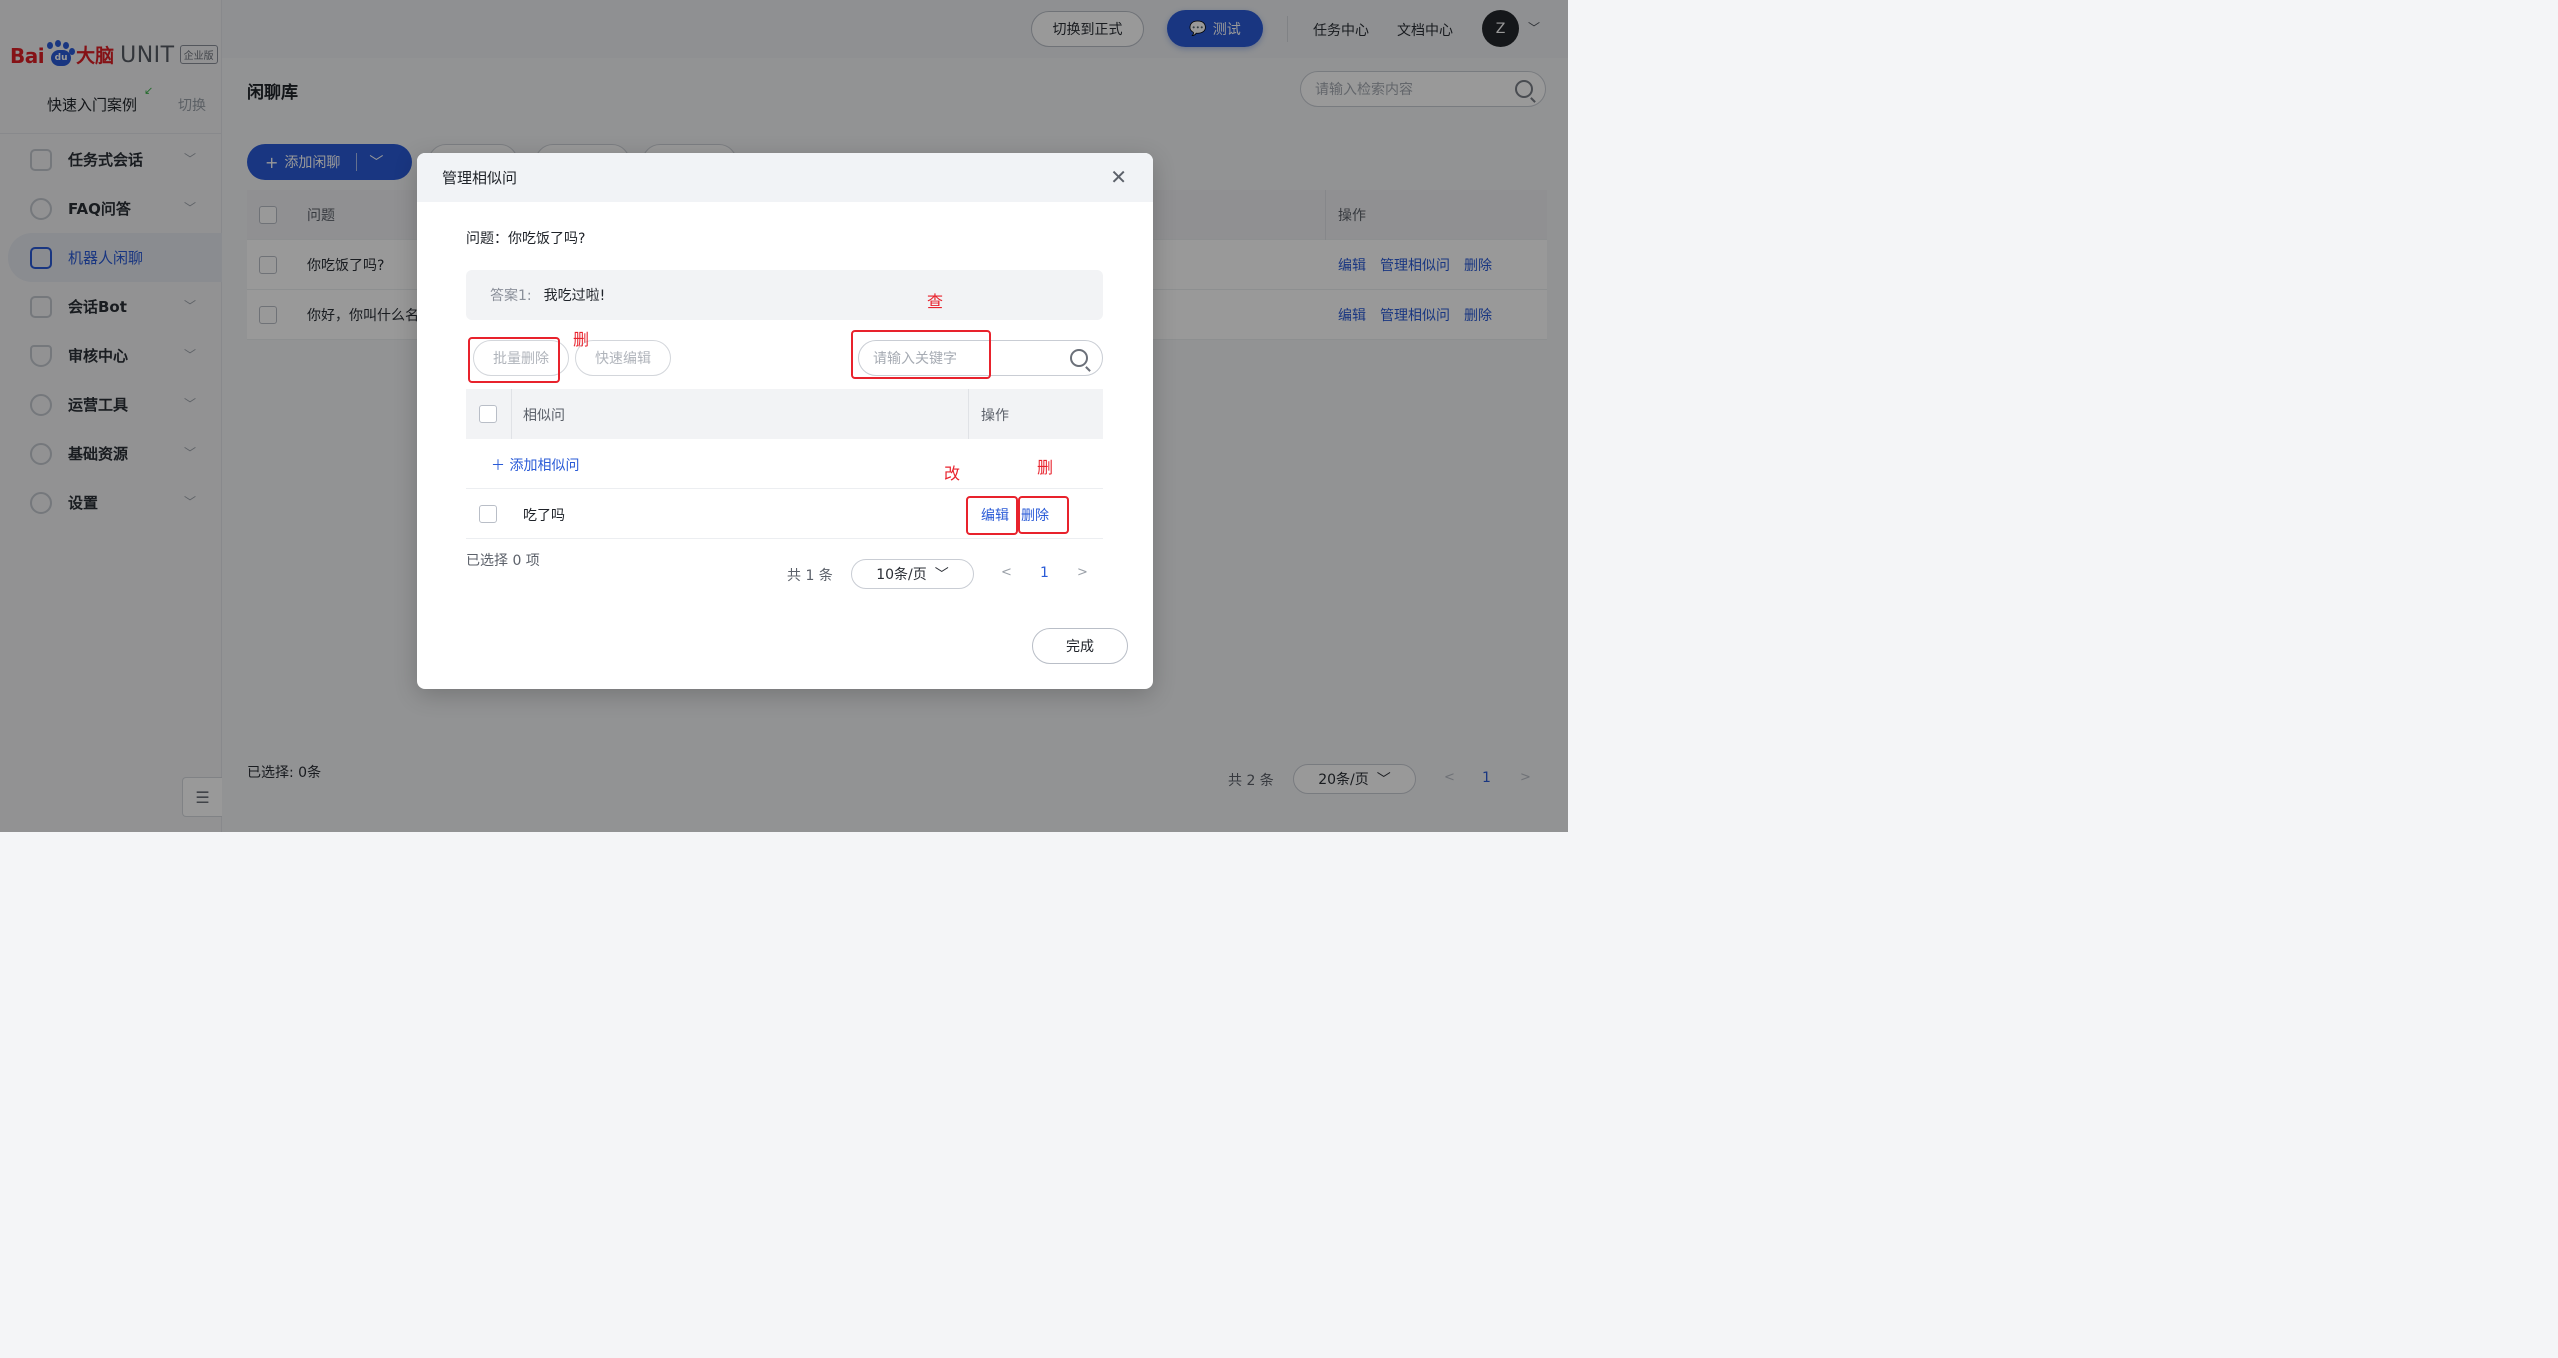  Describe the element at coordinates (526, 239) in the screenshot. I see `question-label: 问题：你吃饭了吗?` at that location.